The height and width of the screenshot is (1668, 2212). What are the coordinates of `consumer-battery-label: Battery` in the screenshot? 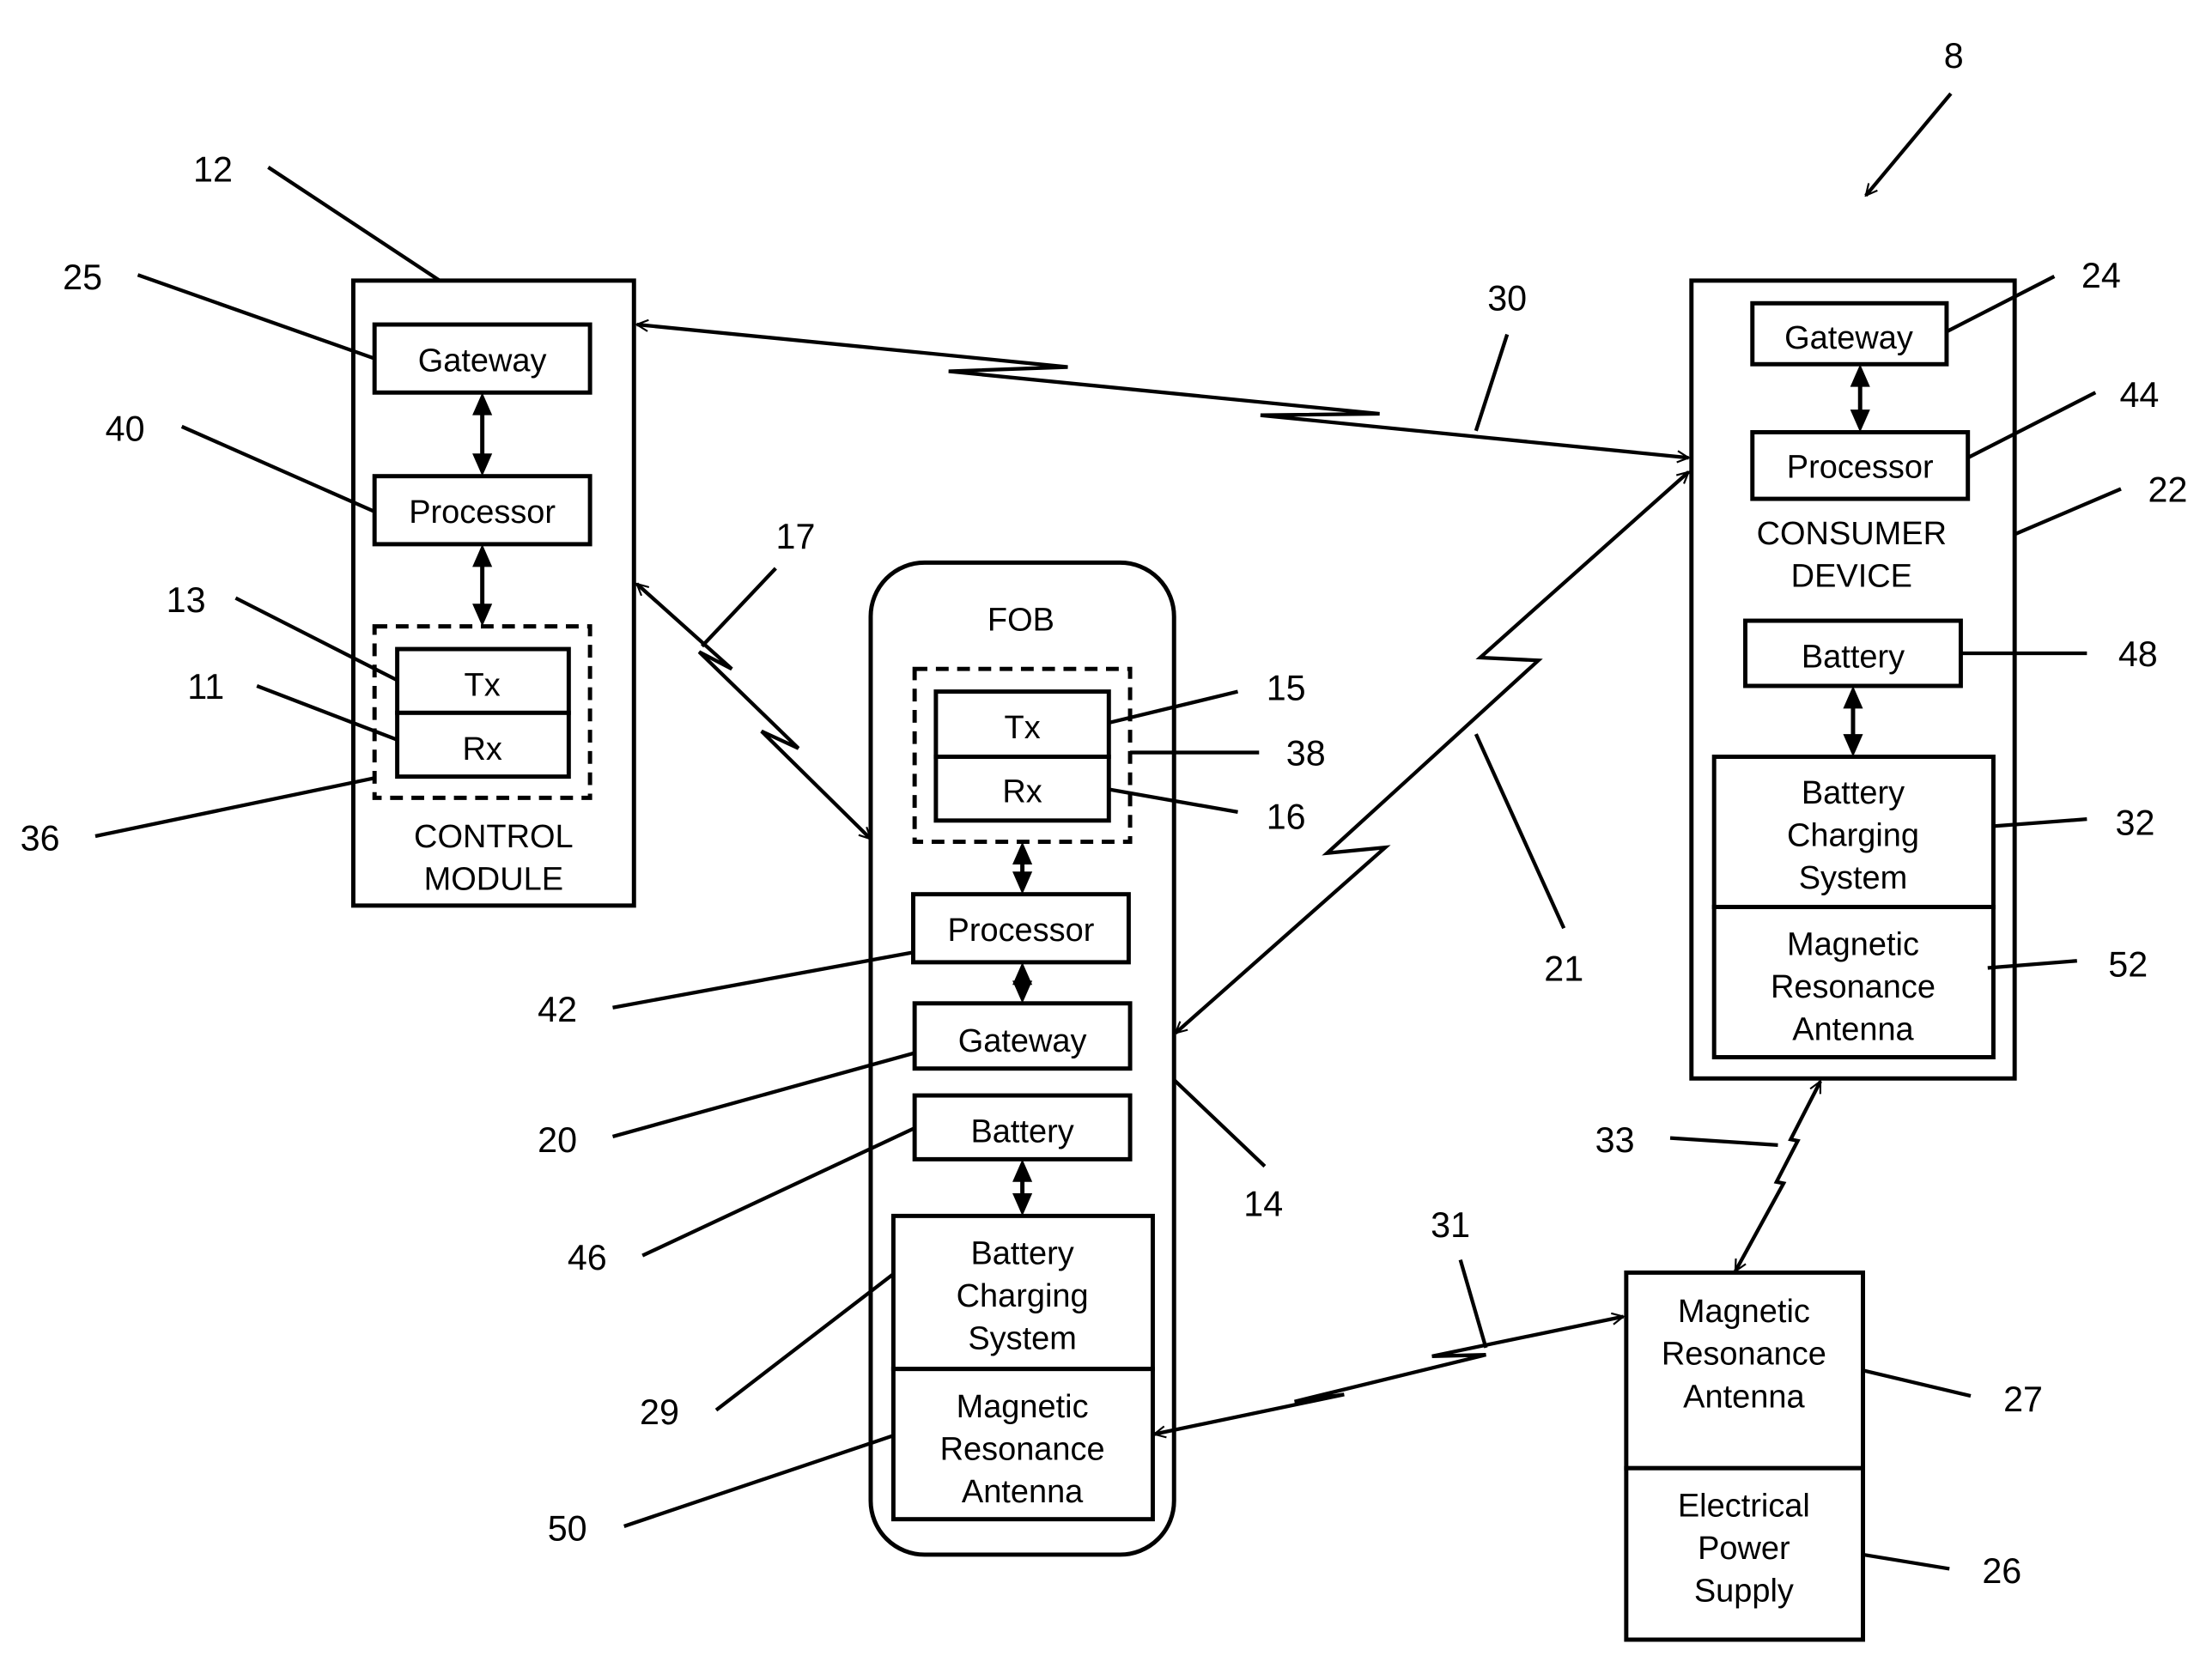 It's located at (1853, 658).